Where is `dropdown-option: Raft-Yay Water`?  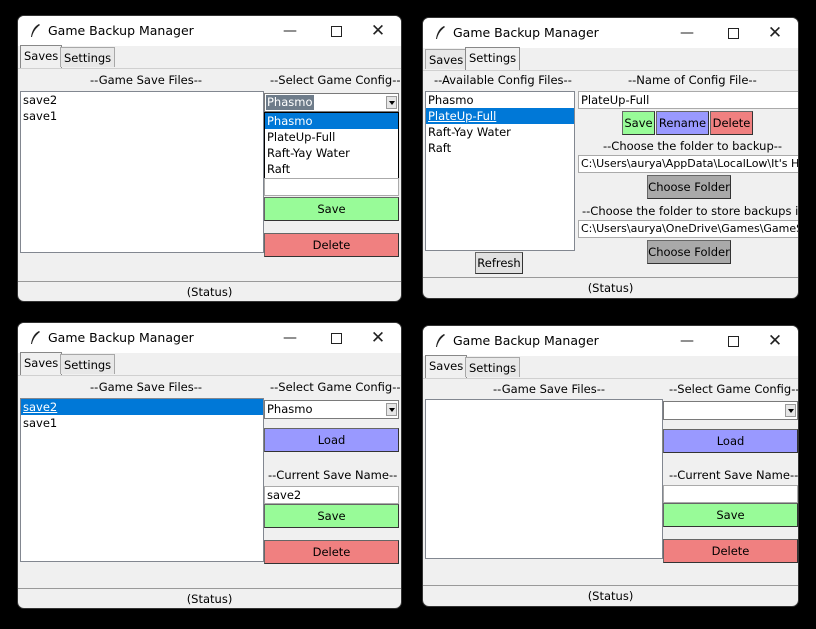
dropdown-option: Raft-Yay Water is located at coordinates (331, 153).